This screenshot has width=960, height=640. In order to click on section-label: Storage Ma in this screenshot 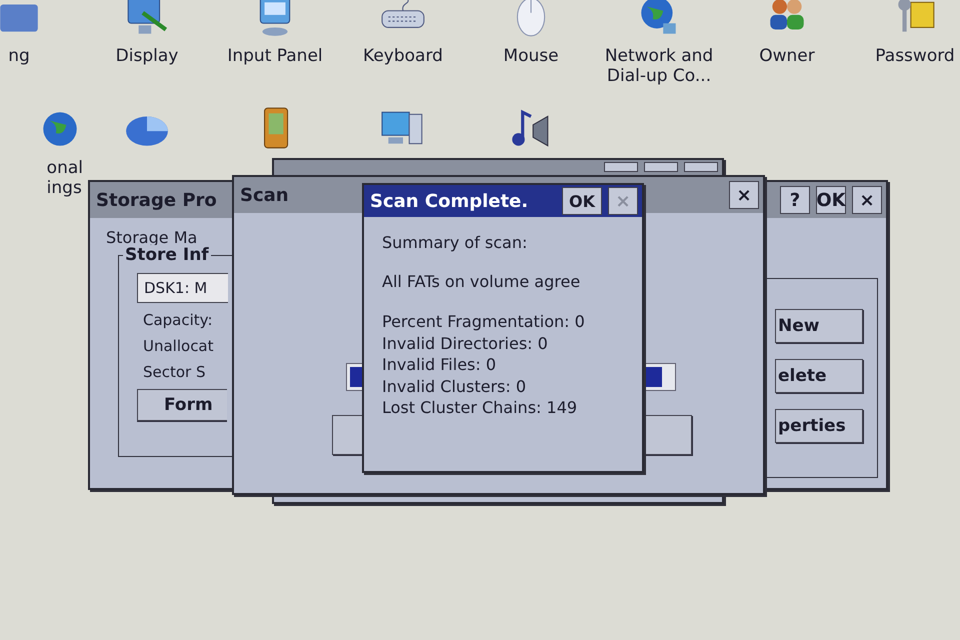, I will do `click(151, 237)`.